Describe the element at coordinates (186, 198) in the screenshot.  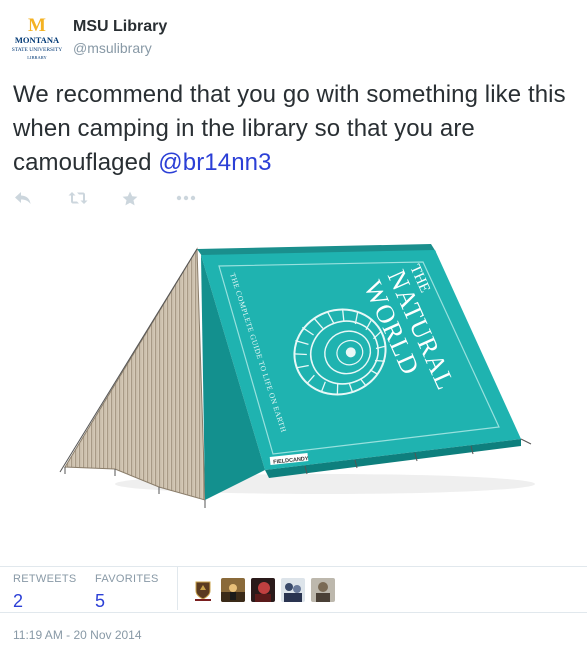
I see `more-icon` at that location.